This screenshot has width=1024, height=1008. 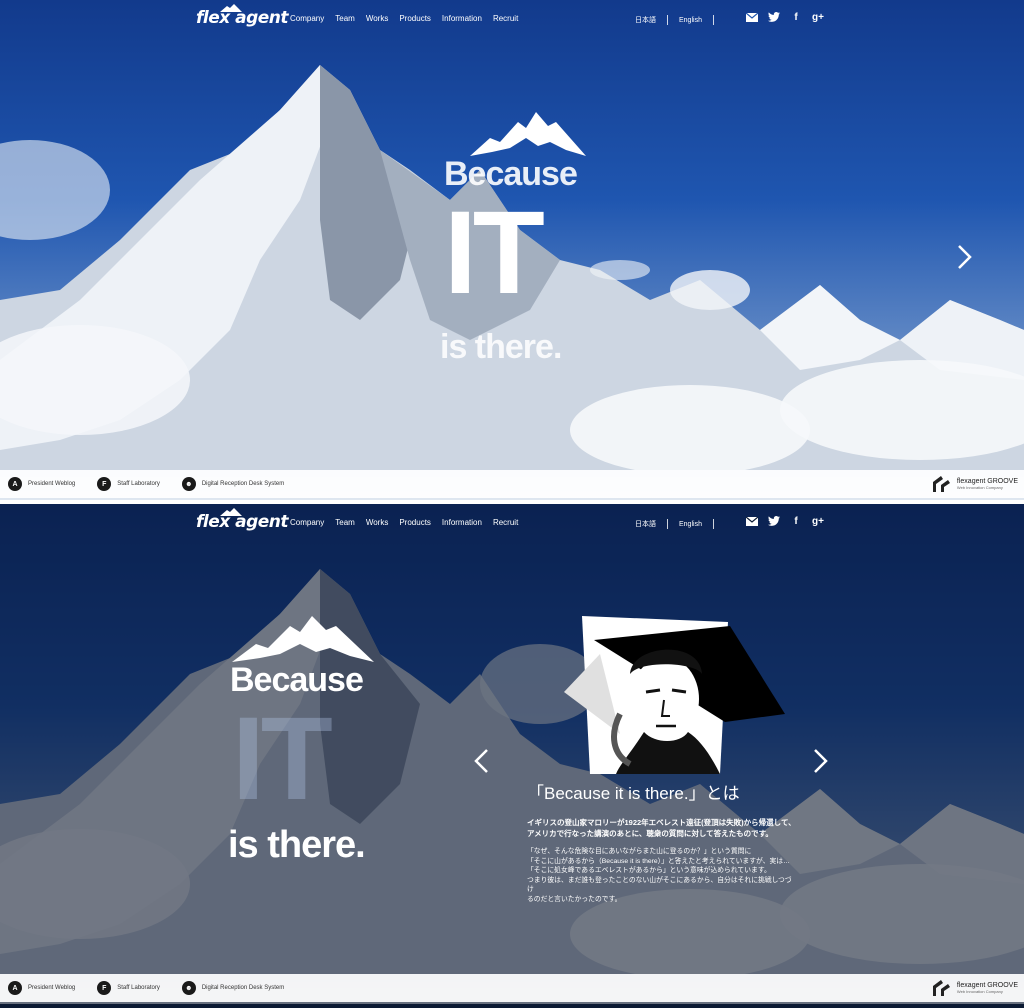 I want to click on about-body-line: 「そこに処女峰であるエベレストがあるから」という意味が込められています。, so click(x=649, y=870).